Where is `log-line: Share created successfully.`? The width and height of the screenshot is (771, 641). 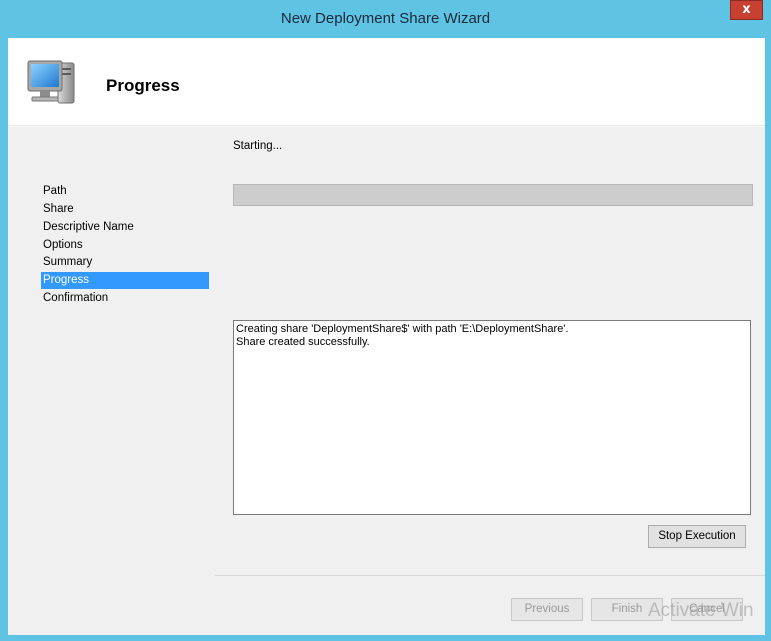 log-line: Share created successfully. is located at coordinates (303, 342).